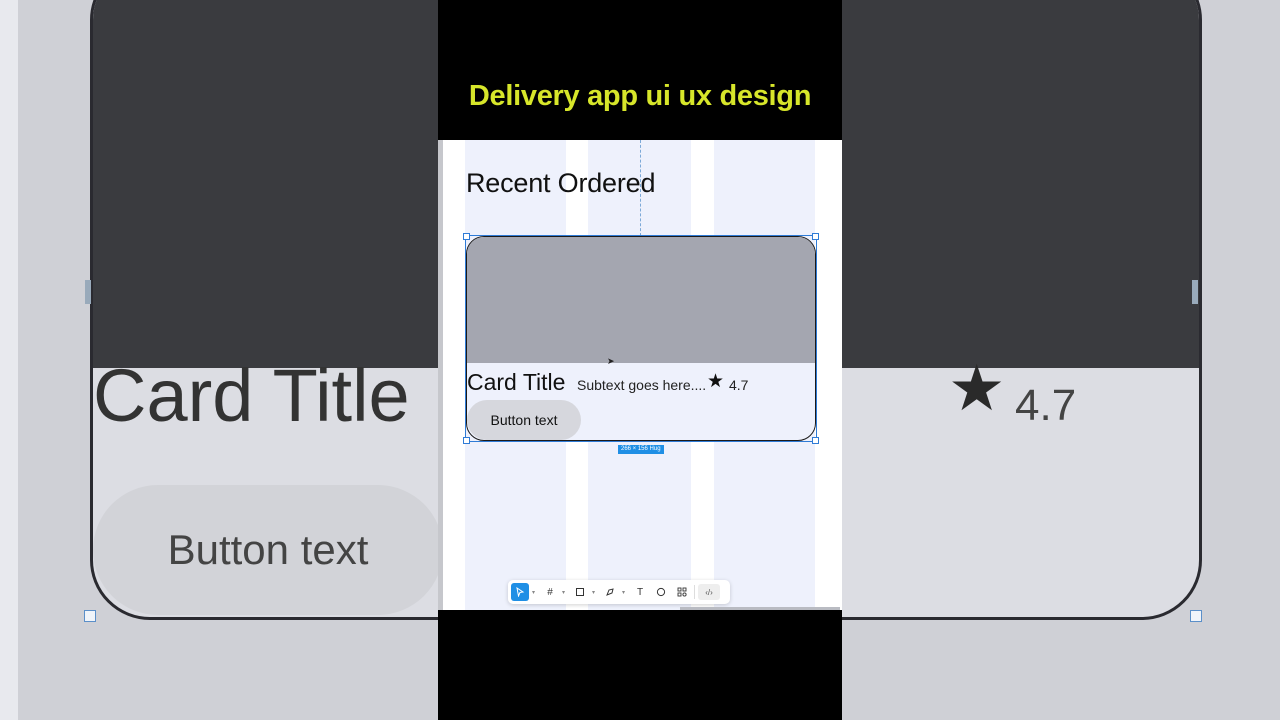  I want to click on pen-icon, so click(610, 592).